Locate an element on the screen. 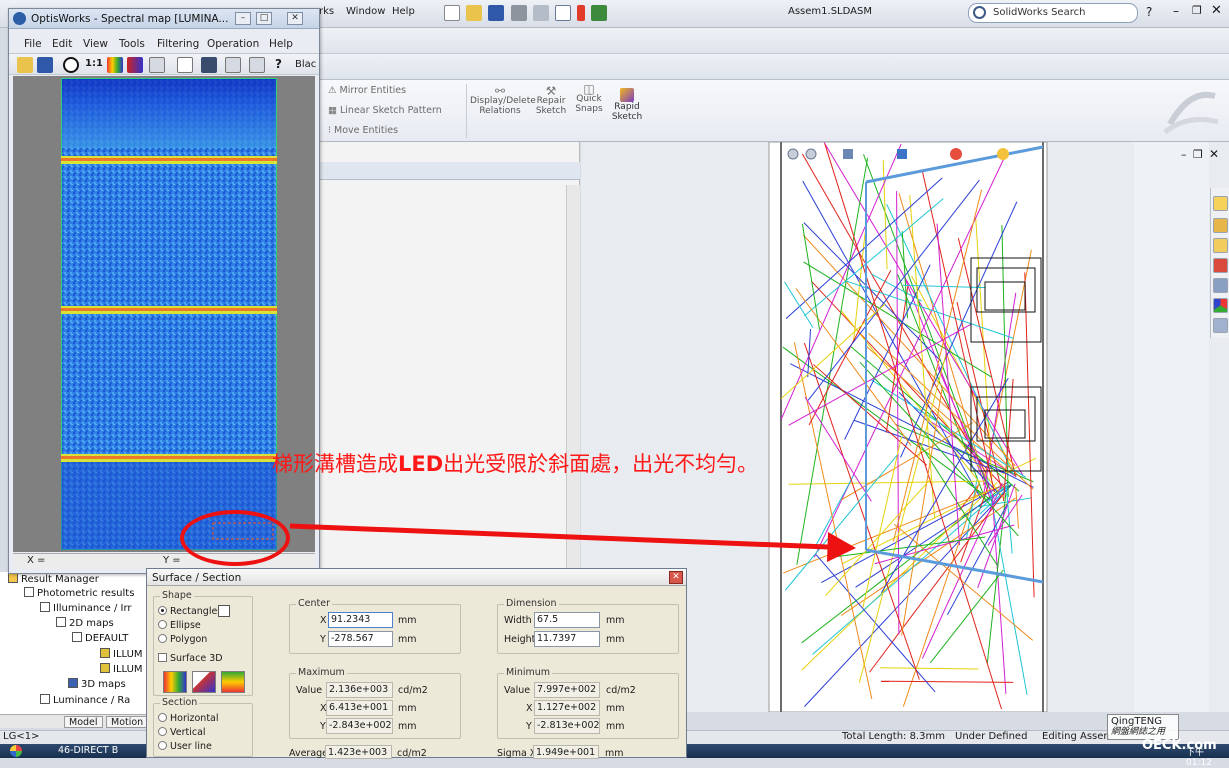  restore-button: ❐ is located at coordinates (1197, 10).